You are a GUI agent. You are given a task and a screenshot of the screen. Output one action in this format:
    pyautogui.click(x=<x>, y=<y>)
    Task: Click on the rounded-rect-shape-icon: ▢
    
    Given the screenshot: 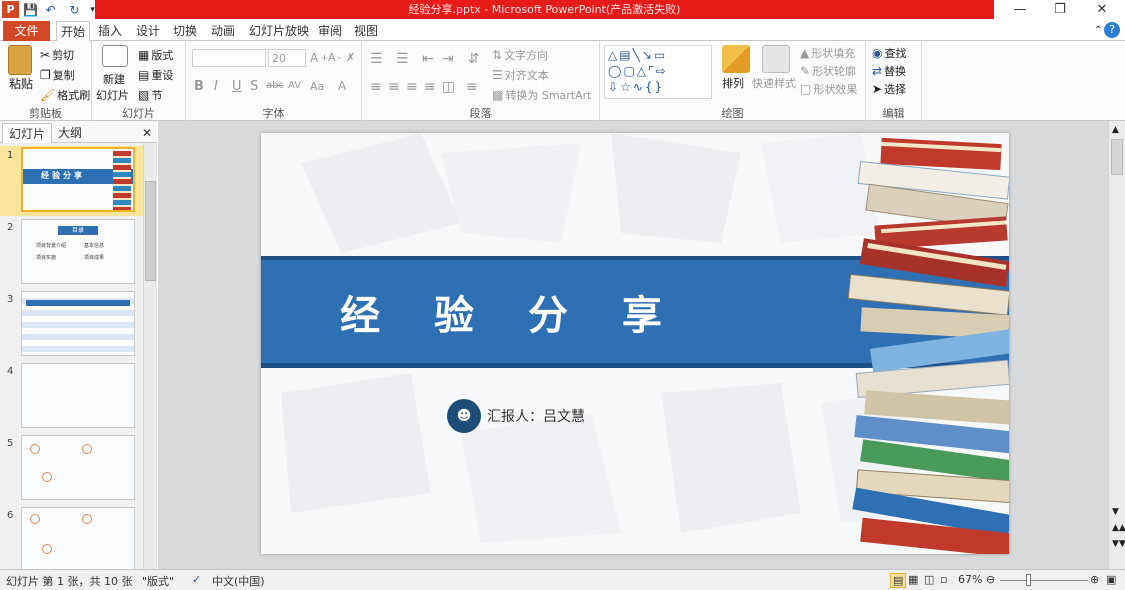 What is the action you would take?
    pyautogui.click(x=629, y=71)
    